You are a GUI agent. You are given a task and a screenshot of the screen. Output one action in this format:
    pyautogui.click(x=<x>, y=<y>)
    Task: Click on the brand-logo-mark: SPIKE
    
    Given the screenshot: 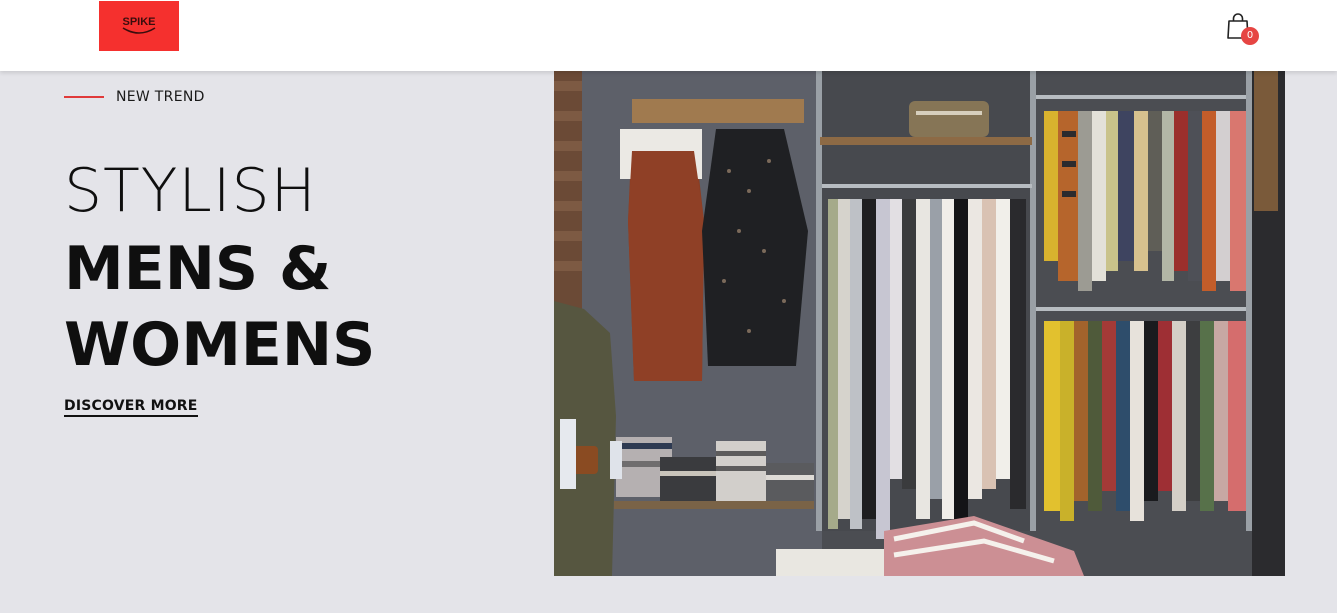 What is the action you would take?
    pyautogui.click(x=139, y=25)
    